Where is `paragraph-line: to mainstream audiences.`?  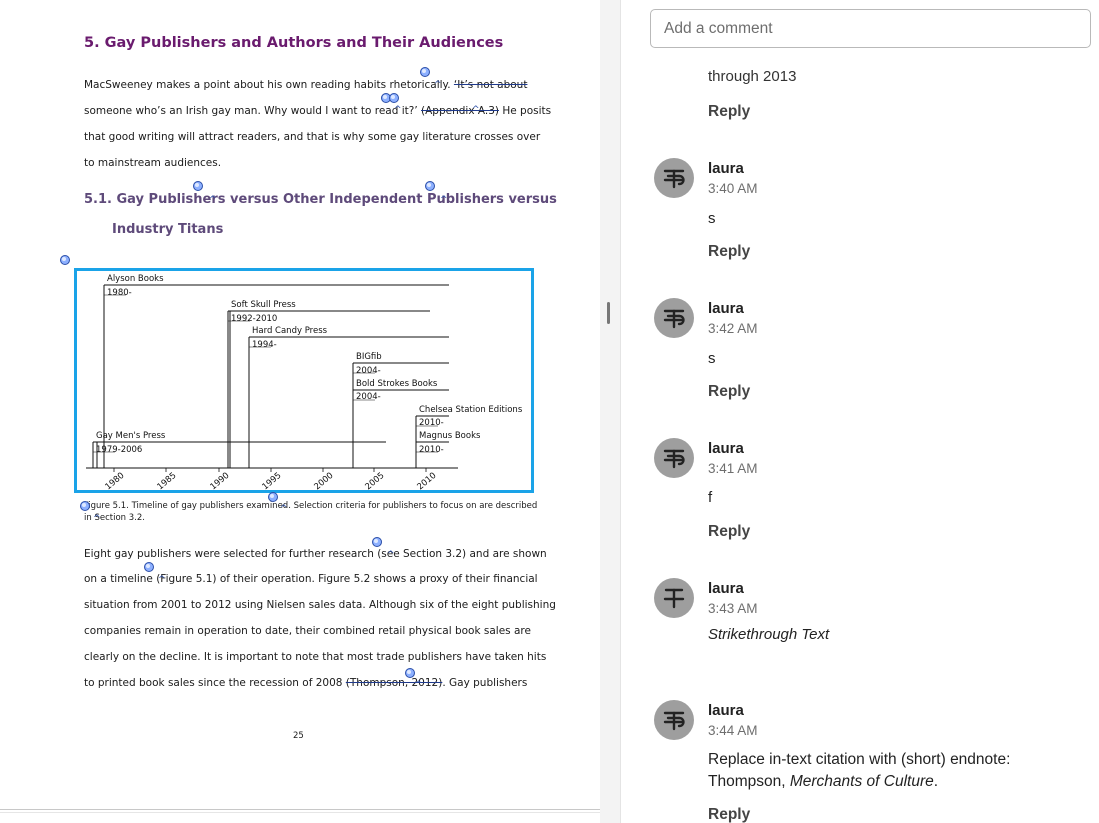 paragraph-line: to mainstream audiences. is located at coordinates (152, 163).